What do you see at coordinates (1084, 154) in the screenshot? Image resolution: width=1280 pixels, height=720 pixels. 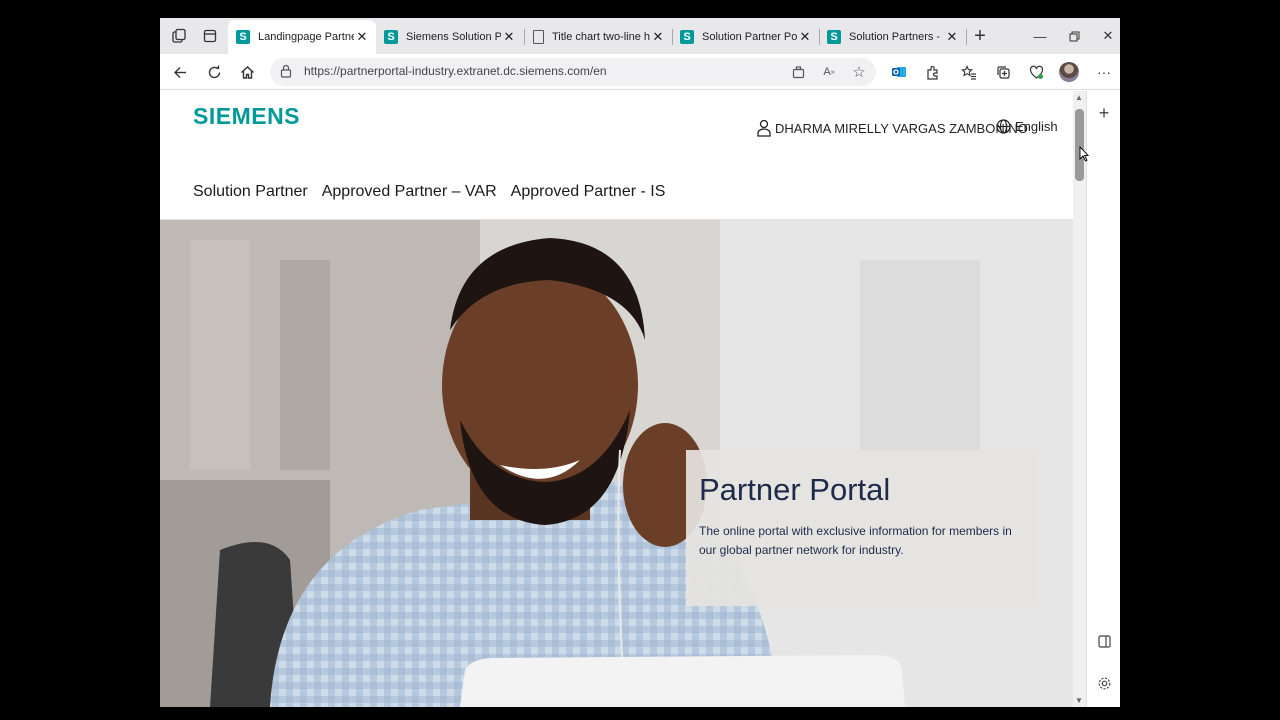 I see `mouse-cursor-icon` at bounding box center [1084, 154].